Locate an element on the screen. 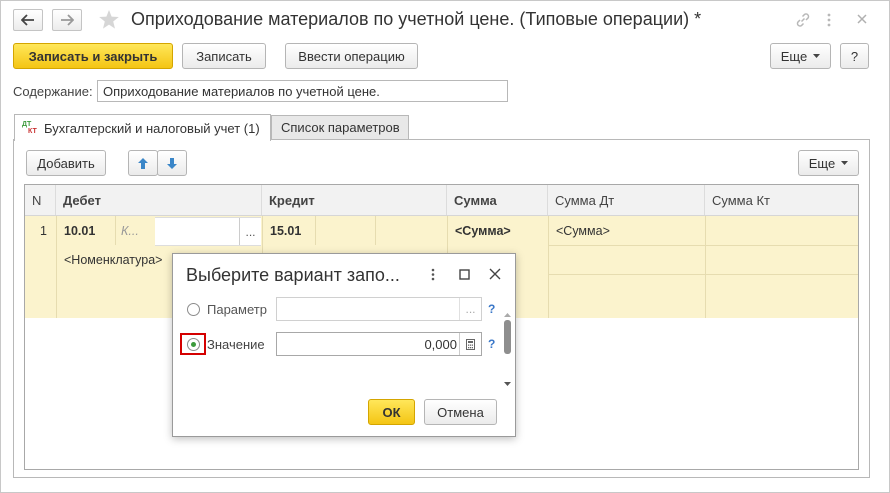 The height and width of the screenshot is (493, 890). table-header: N Дебет Кредит Сумма Сумма Дт Сумма Кт is located at coordinates (441, 200).